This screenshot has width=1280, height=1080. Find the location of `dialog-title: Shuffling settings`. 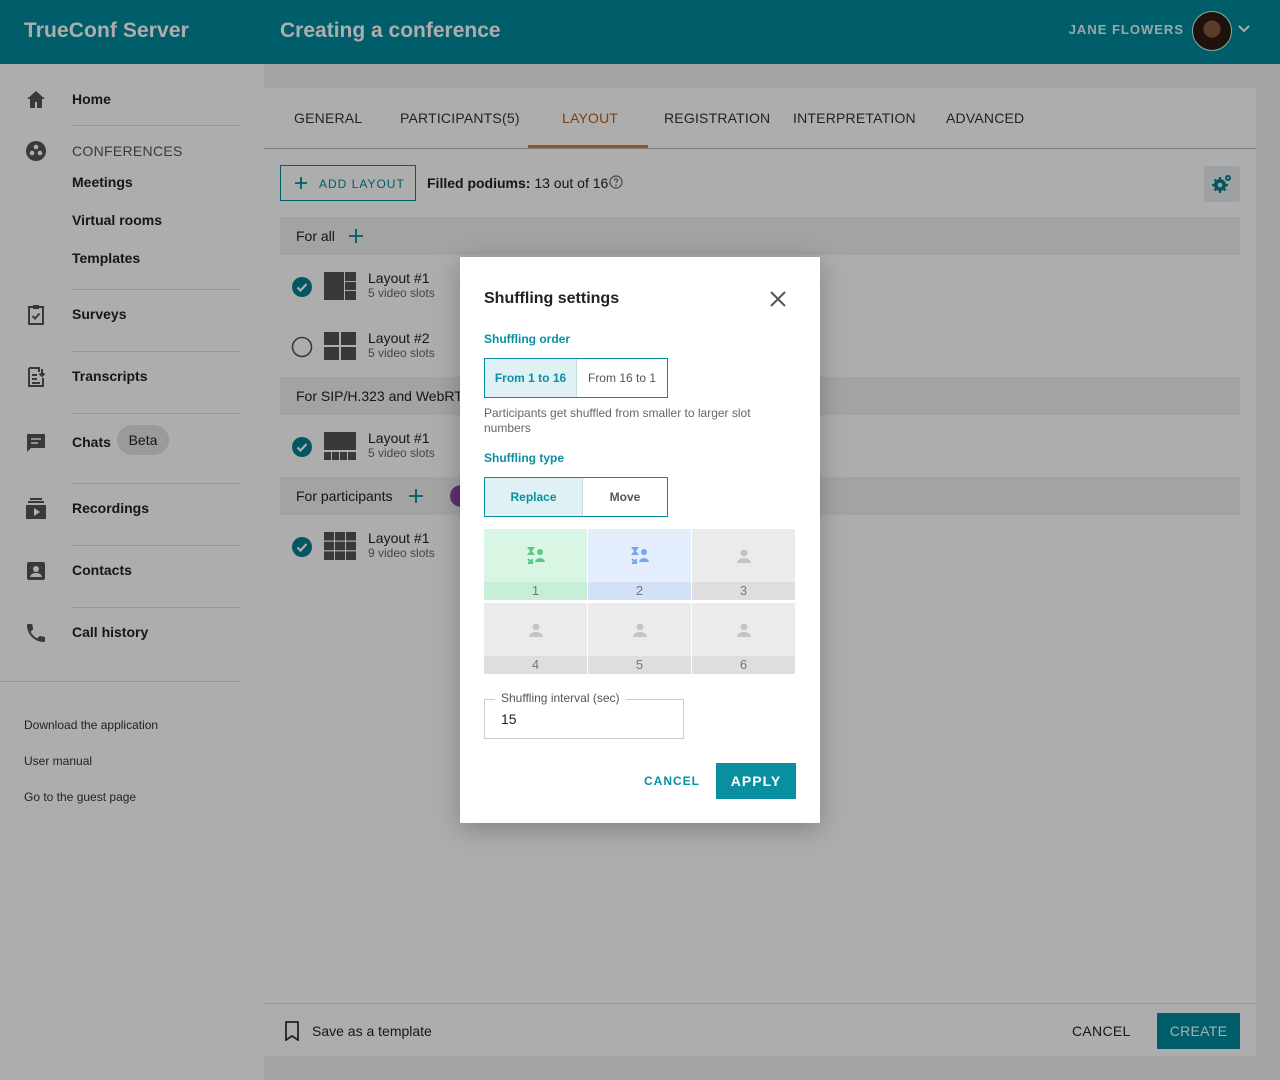

dialog-title: Shuffling settings is located at coordinates (552, 298).